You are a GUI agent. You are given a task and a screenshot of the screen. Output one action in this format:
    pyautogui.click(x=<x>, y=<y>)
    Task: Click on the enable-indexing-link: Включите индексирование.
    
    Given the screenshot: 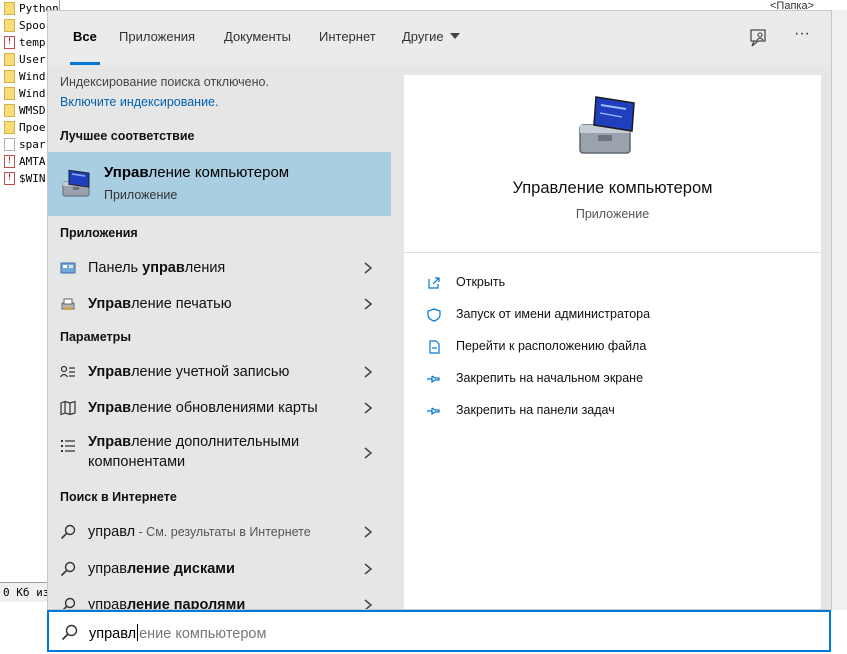 What is the action you would take?
    pyautogui.click(x=139, y=102)
    